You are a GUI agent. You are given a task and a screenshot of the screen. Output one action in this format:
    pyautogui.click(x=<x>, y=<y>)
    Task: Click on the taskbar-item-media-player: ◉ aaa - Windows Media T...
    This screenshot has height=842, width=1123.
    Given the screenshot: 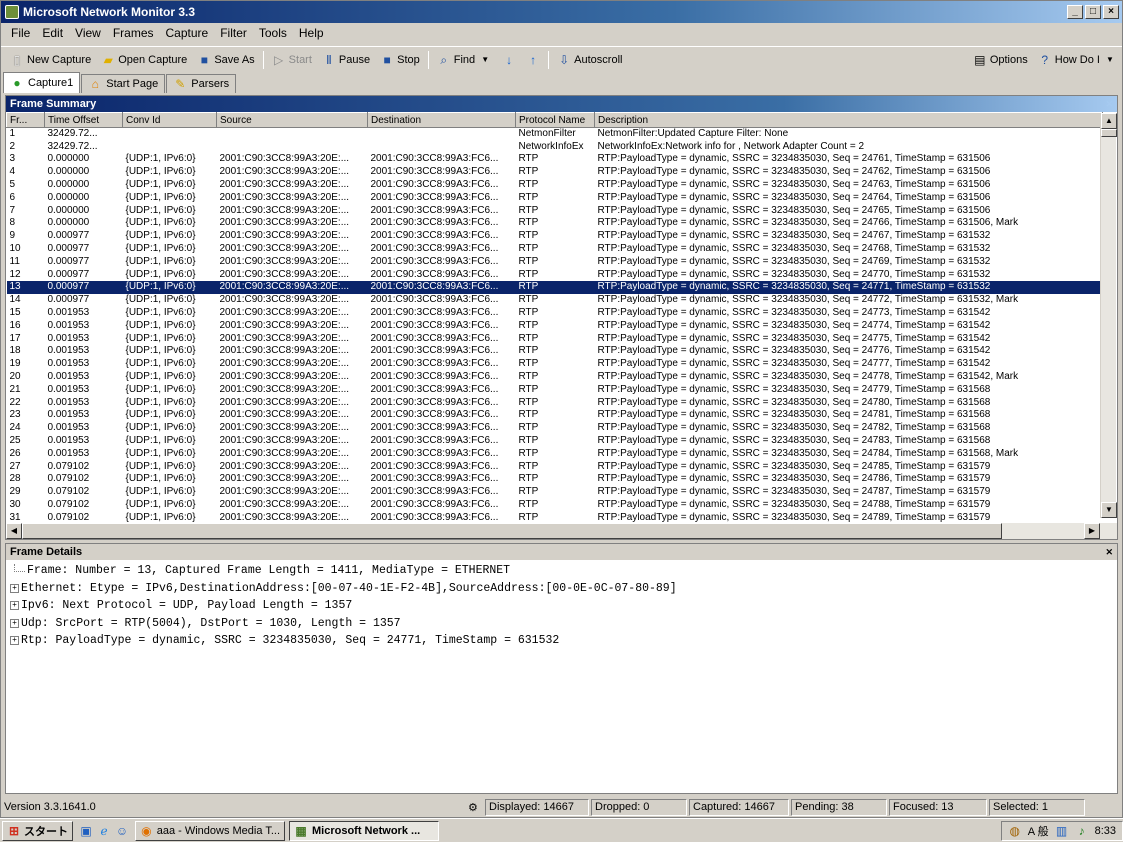 What is the action you would take?
    pyautogui.click(x=210, y=830)
    